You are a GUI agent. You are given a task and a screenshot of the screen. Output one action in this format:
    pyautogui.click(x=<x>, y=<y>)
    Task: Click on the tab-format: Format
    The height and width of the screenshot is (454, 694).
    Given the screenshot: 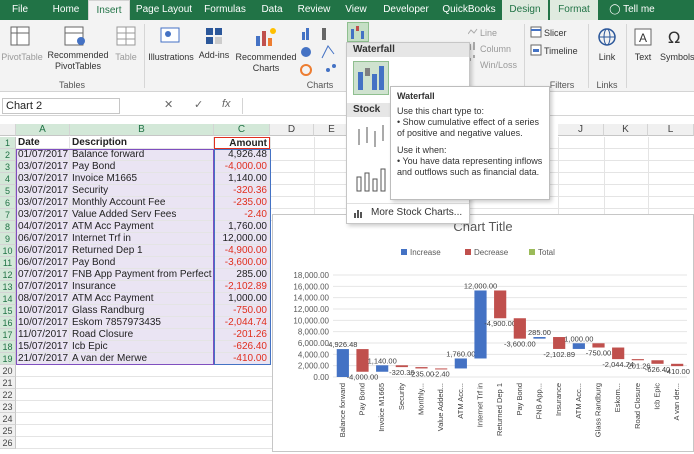 What is the action you would take?
    pyautogui.click(x=574, y=10)
    